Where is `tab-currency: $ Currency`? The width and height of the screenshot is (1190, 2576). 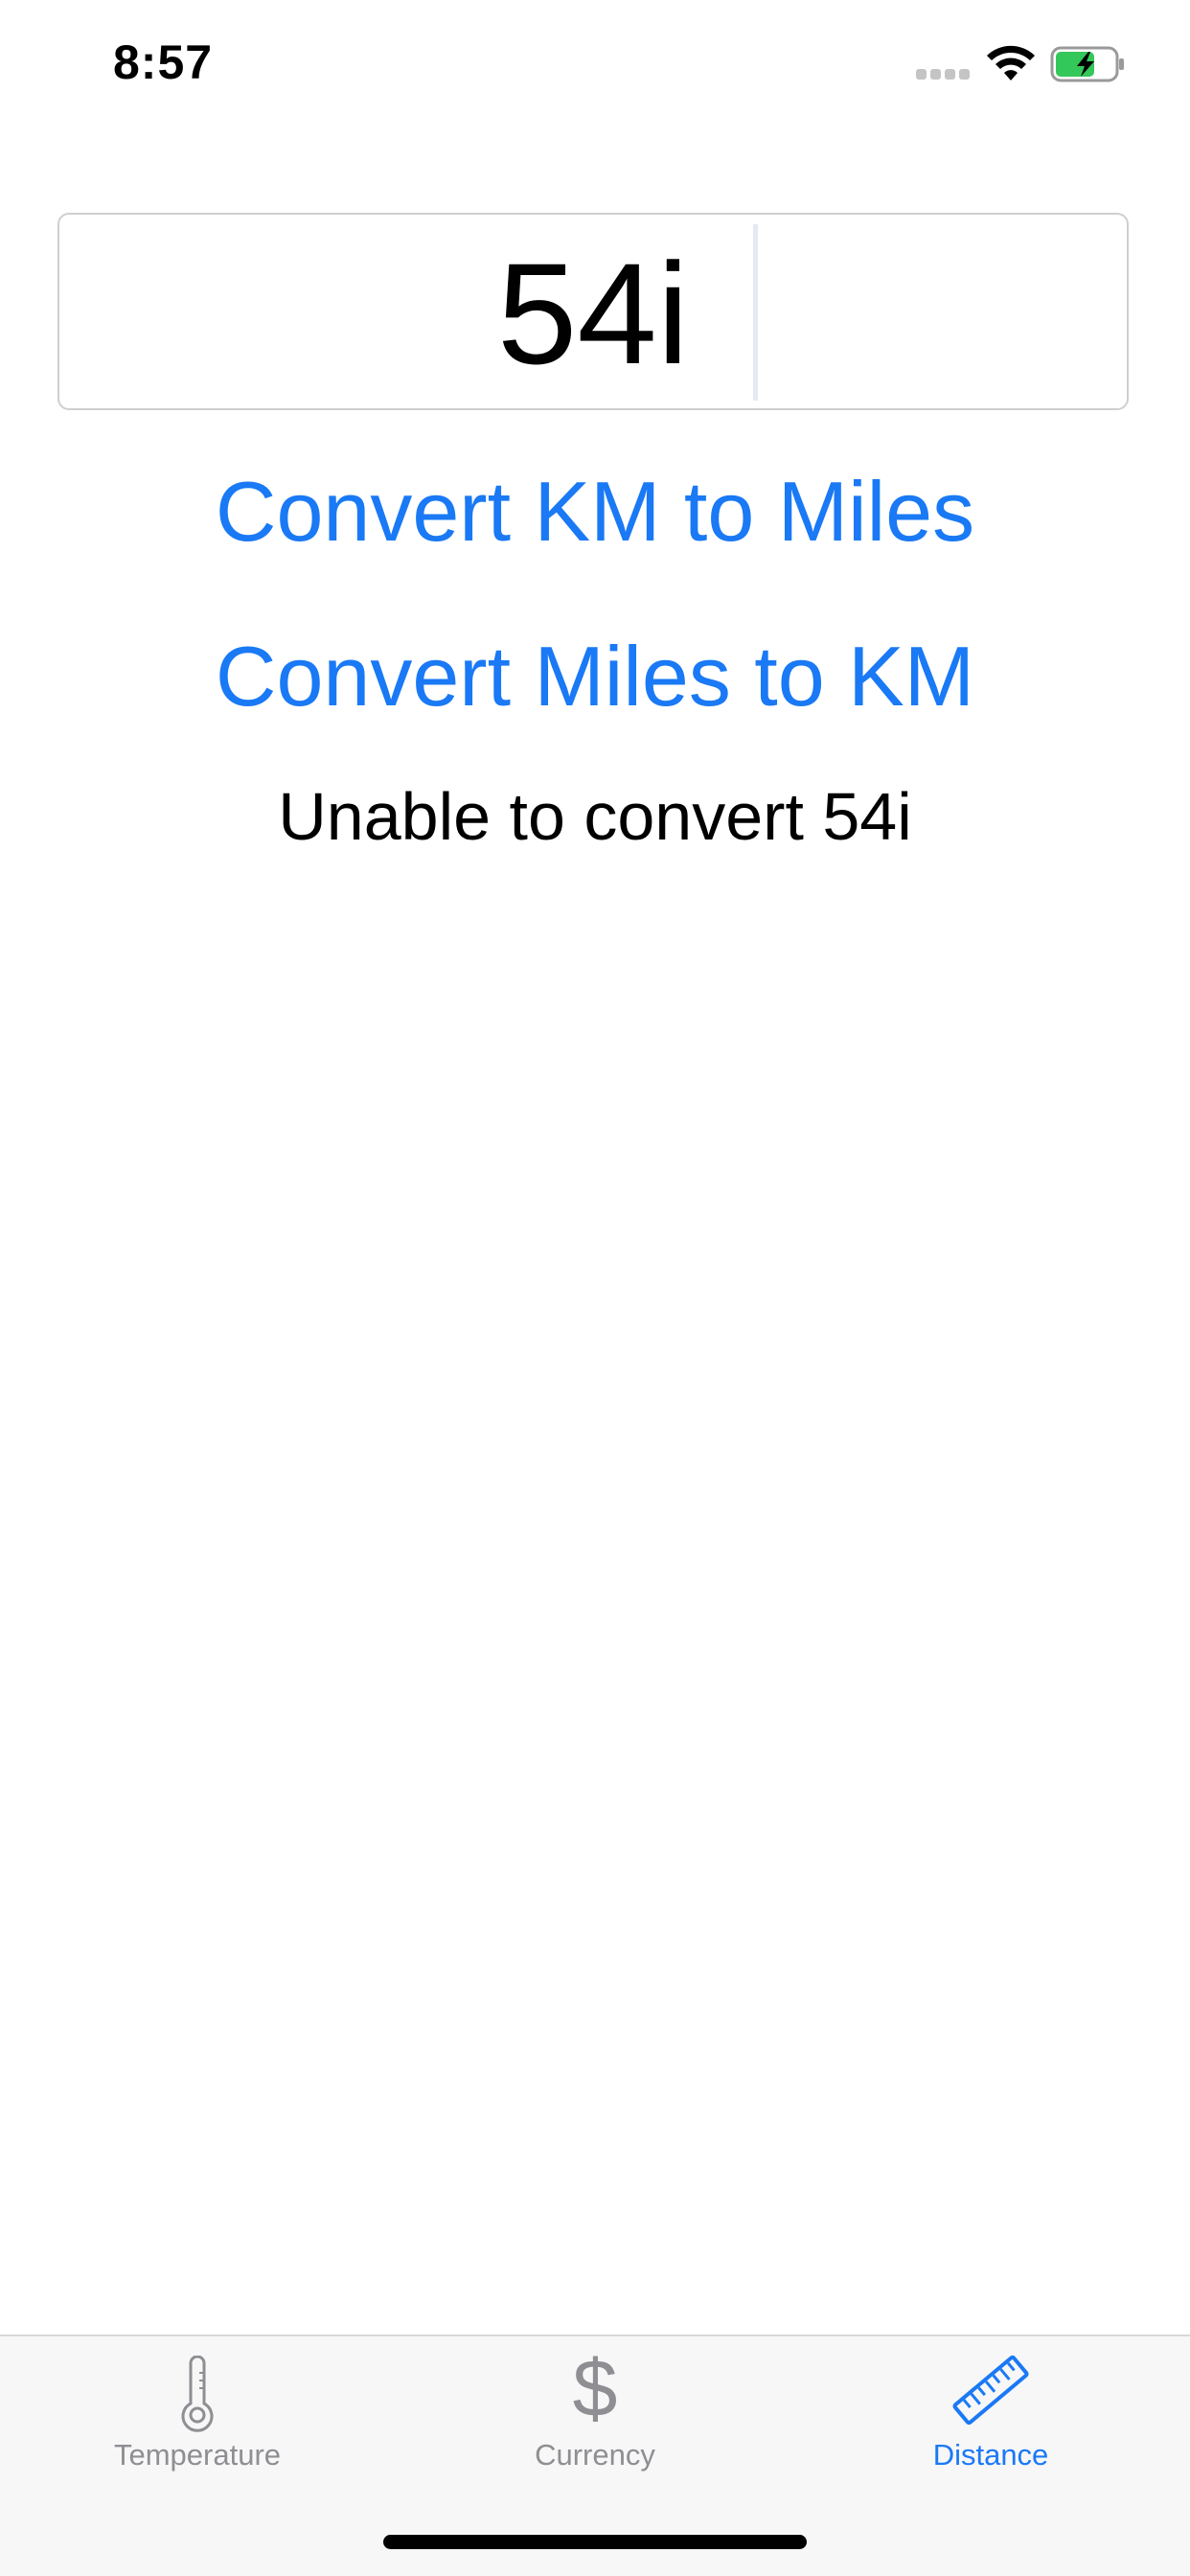
tab-currency: $ Currency is located at coordinates (595, 2413).